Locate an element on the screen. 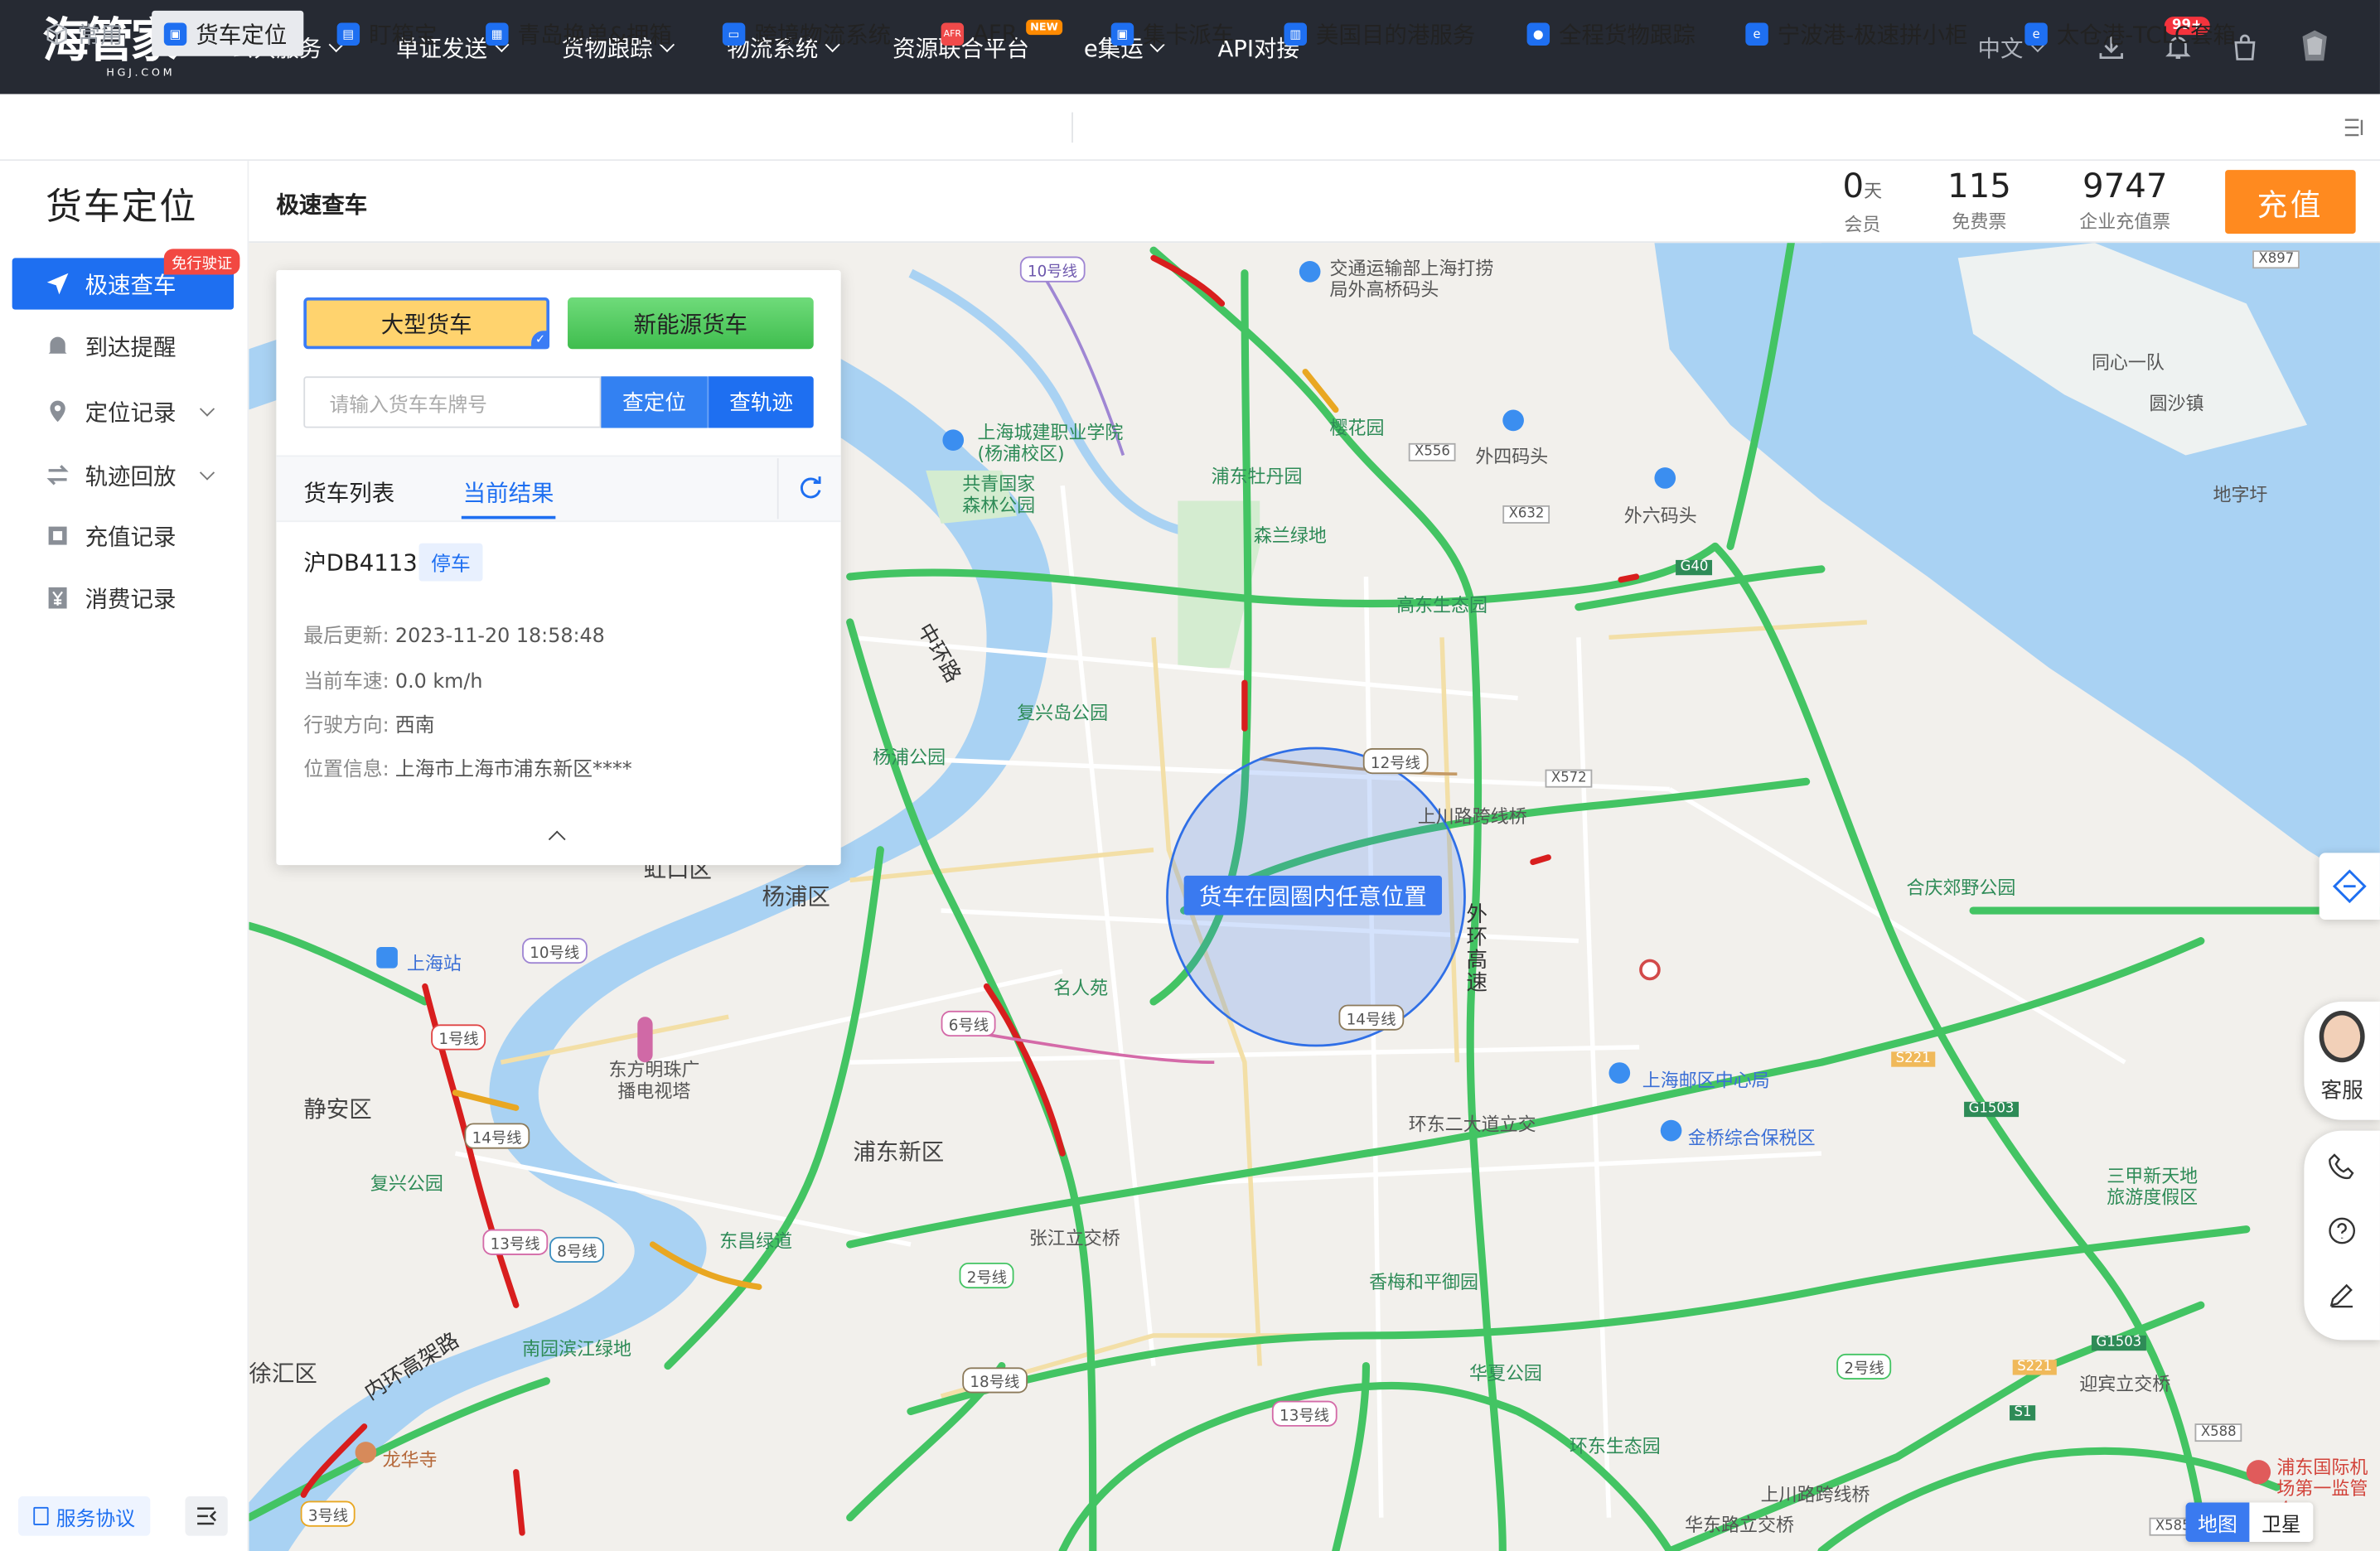 The width and height of the screenshot is (2380, 1551). plate-input-placeholder: 请输入货车车牌号 is located at coordinates (408, 406).